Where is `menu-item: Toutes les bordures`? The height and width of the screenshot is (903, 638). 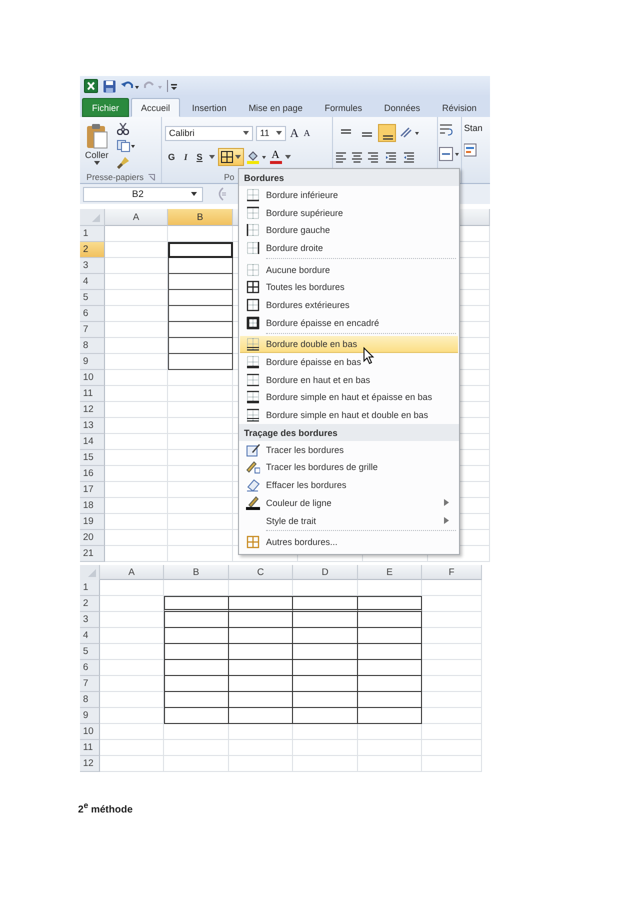 menu-item: Toutes les bordures is located at coordinates (349, 287).